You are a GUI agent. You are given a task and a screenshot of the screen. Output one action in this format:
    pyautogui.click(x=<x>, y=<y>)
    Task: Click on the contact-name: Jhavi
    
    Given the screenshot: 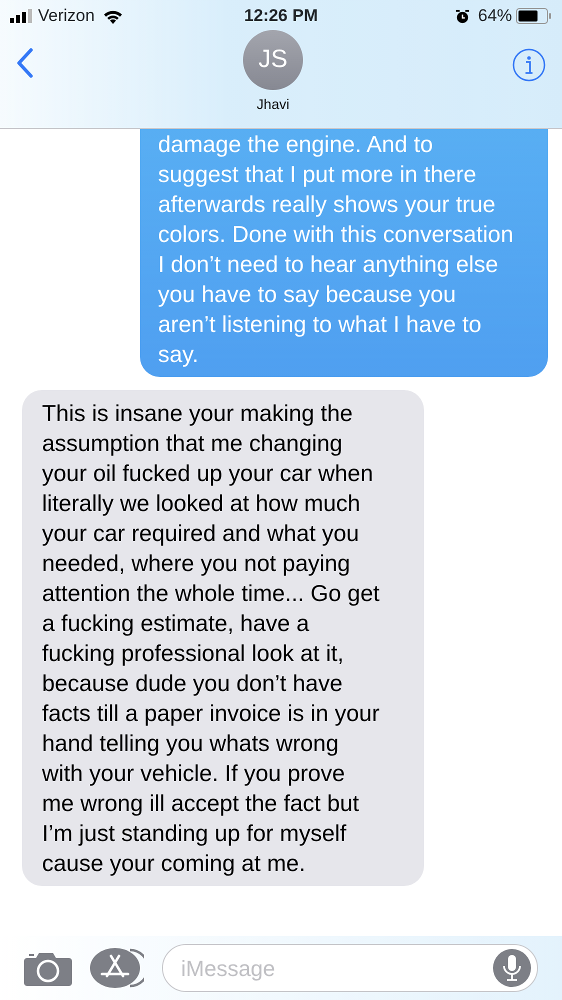 What is the action you would take?
    pyautogui.click(x=273, y=104)
    